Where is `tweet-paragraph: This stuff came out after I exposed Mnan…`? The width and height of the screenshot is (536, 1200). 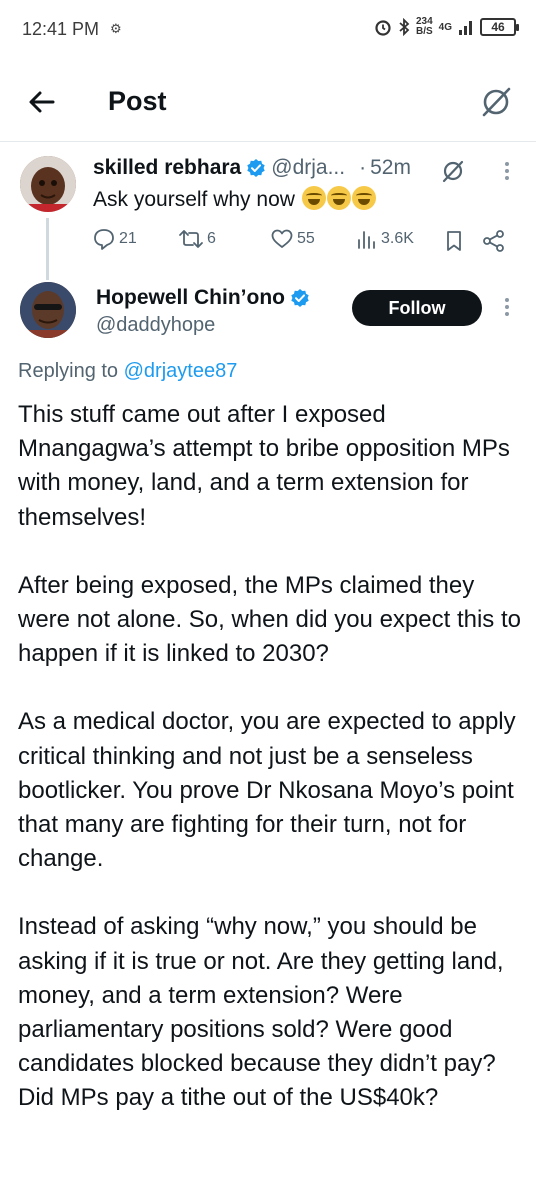
tweet-paragraph: This stuff came out after I exposed Mnan… is located at coordinates (264, 466).